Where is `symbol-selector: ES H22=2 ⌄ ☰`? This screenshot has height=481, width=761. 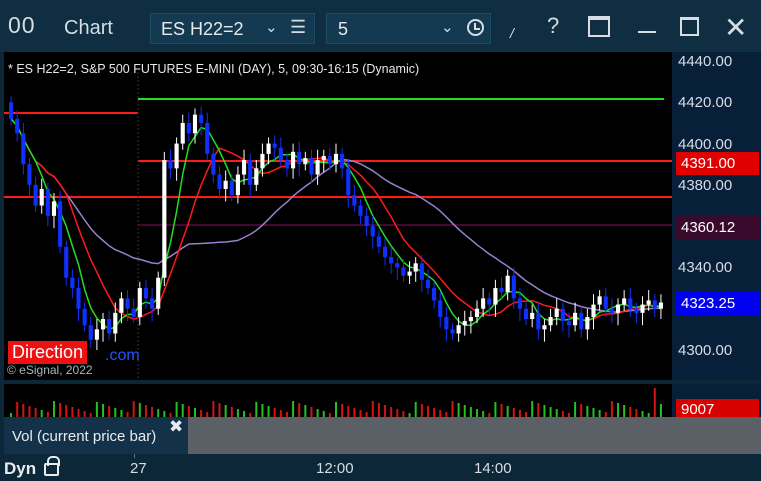
symbol-selector: ES H22=2 ⌄ ☰ is located at coordinates (232, 28).